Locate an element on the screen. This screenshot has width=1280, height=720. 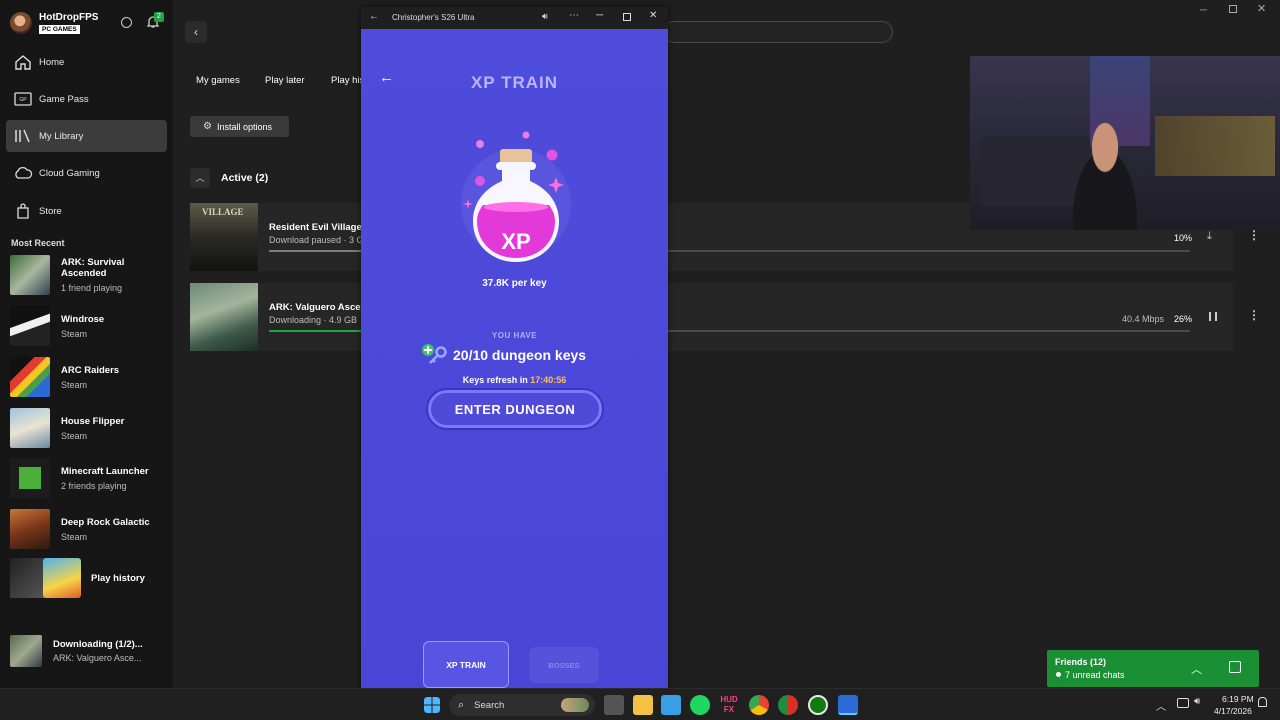
download-status: Download paused · 3 G is located at coordinates (316, 240).